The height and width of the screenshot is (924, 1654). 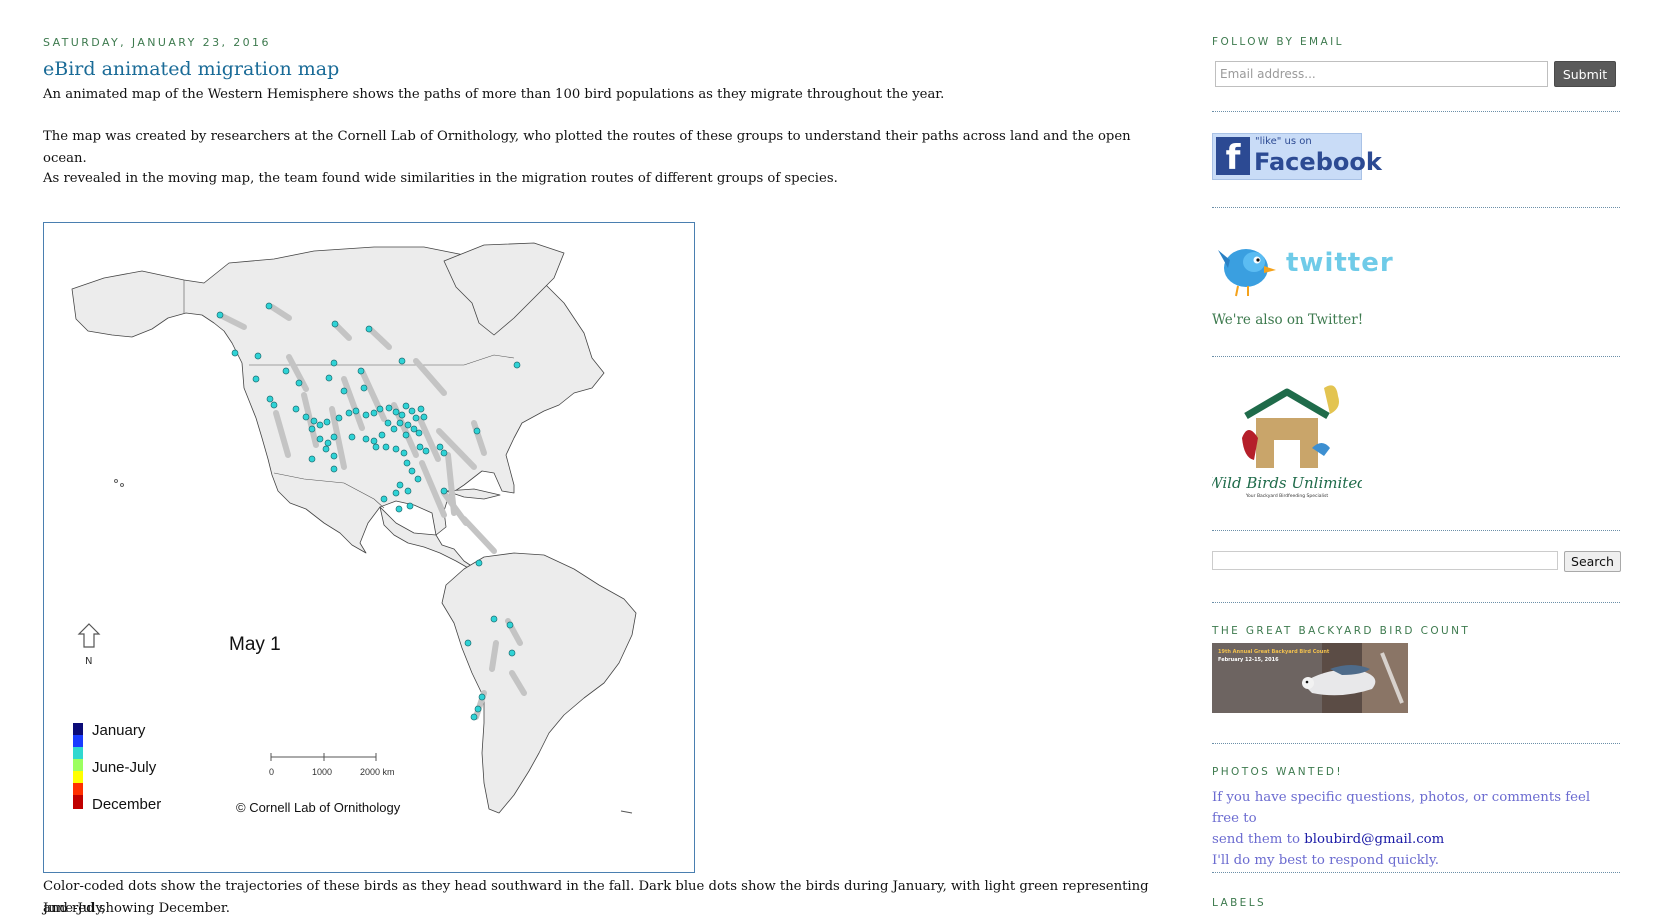 I want to click on map-frame-date: May 1, so click(x=255, y=644).